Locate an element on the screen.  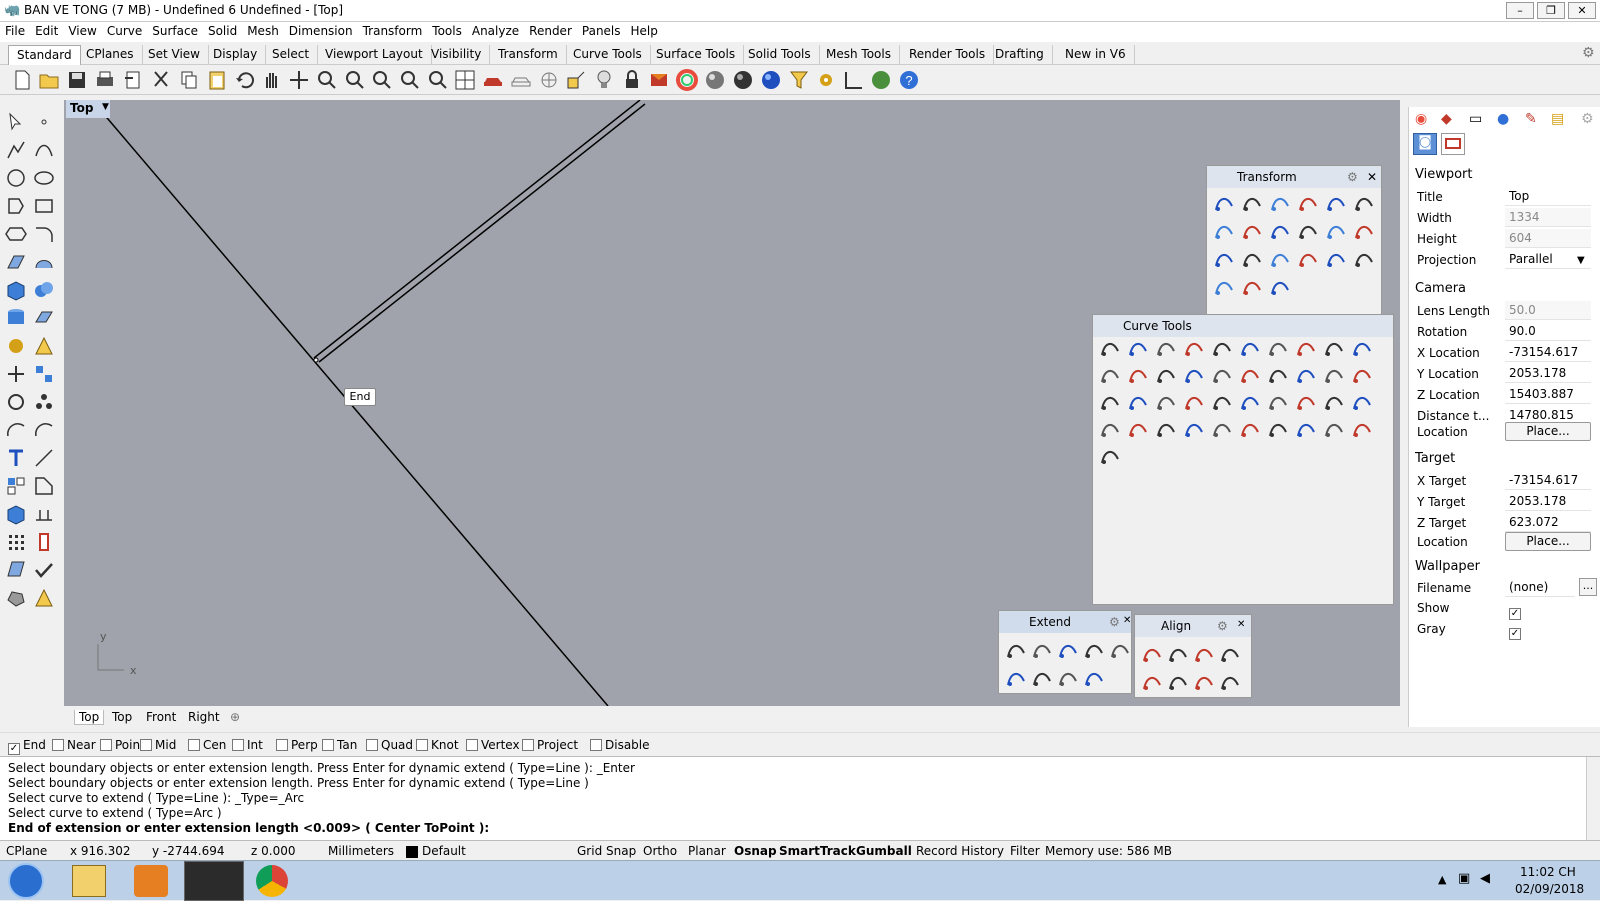
render-gear-icon is located at coordinates (16, 346).